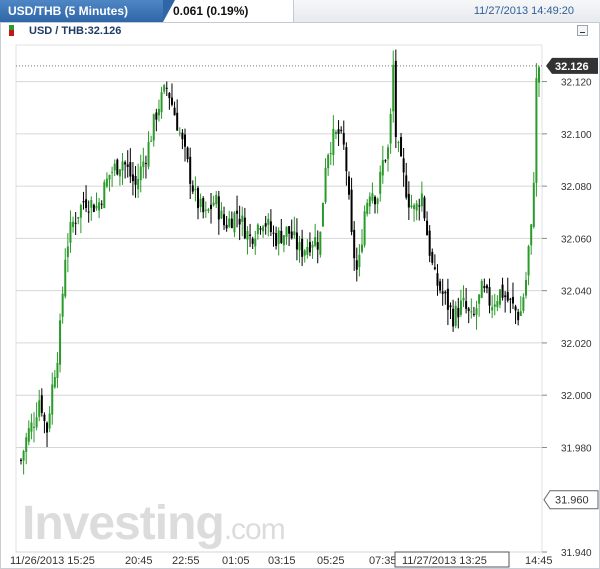 The width and height of the screenshot is (600, 569). What do you see at coordinates (576, 135) in the screenshot?
I see `y-tick-label: 32.100` at bounding box center [576, 135].